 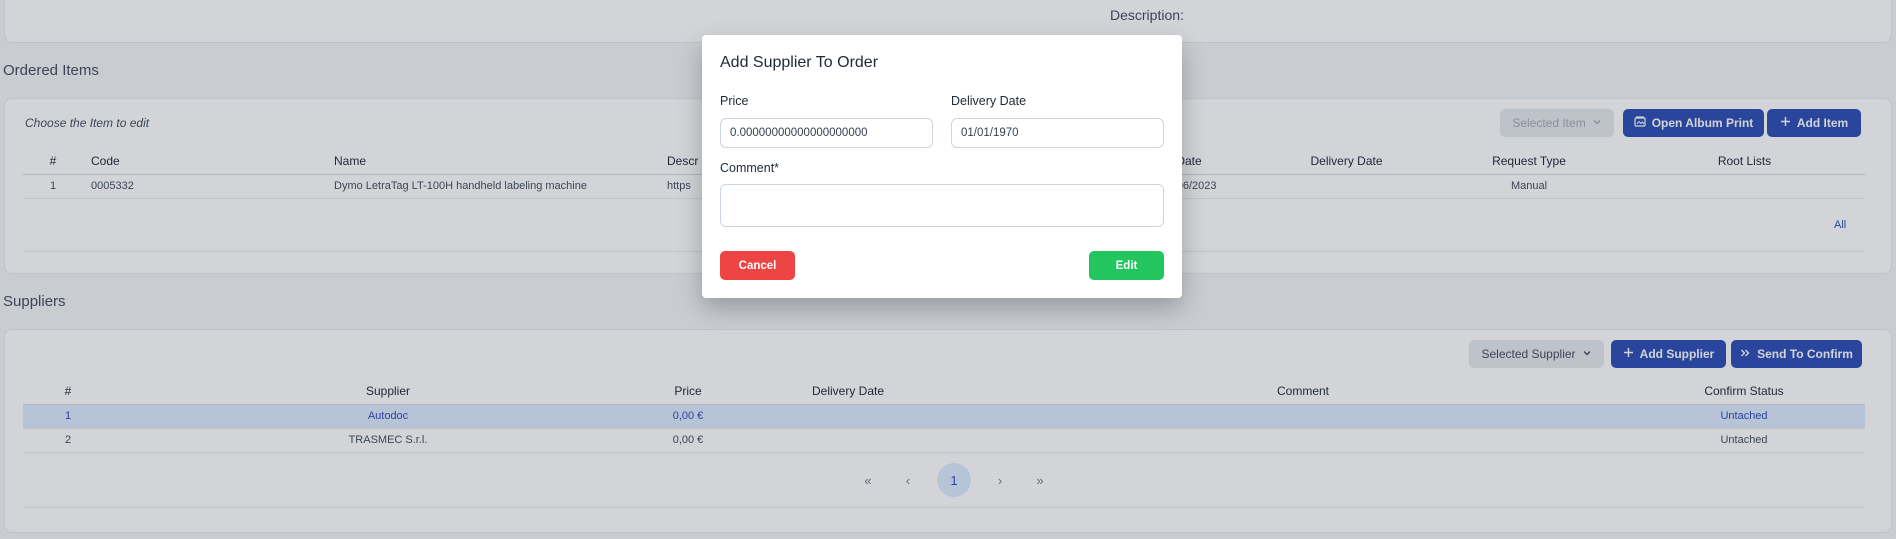 I want to click on comment-textarea, so click(x=942, y=205).